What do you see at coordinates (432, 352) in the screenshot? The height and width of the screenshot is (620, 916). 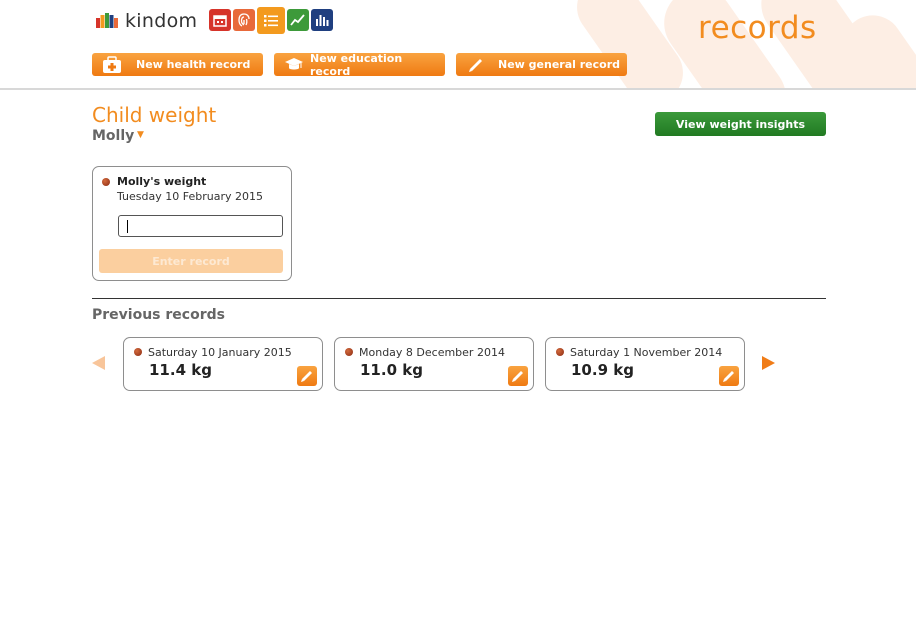 I see `record-date: Monday 8 December 2014` at bounding box center [432, 352].